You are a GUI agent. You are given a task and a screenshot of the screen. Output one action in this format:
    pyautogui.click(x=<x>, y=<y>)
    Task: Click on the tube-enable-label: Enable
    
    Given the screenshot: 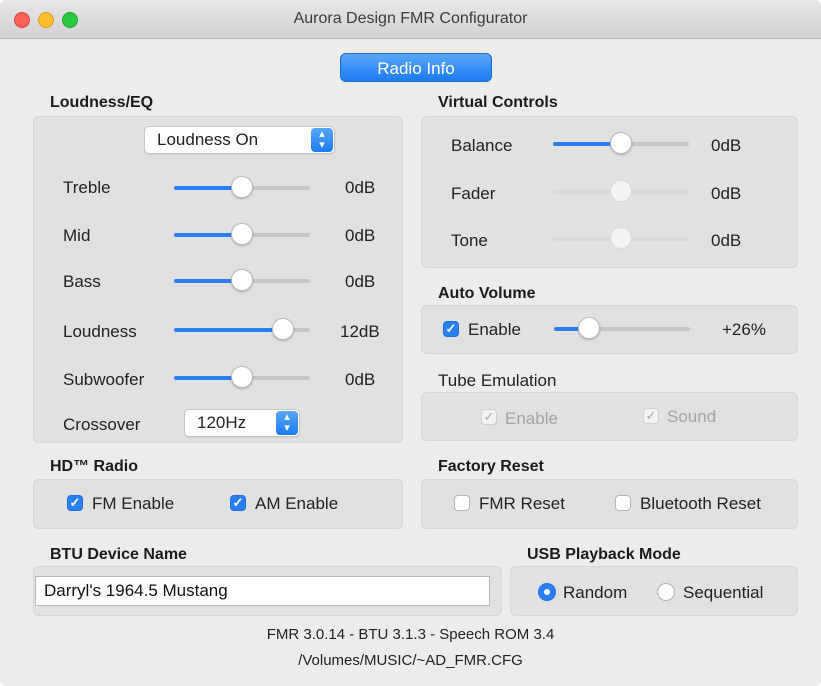 What is the action you would take?
    pyautogui.click(x=531, y=418)
    